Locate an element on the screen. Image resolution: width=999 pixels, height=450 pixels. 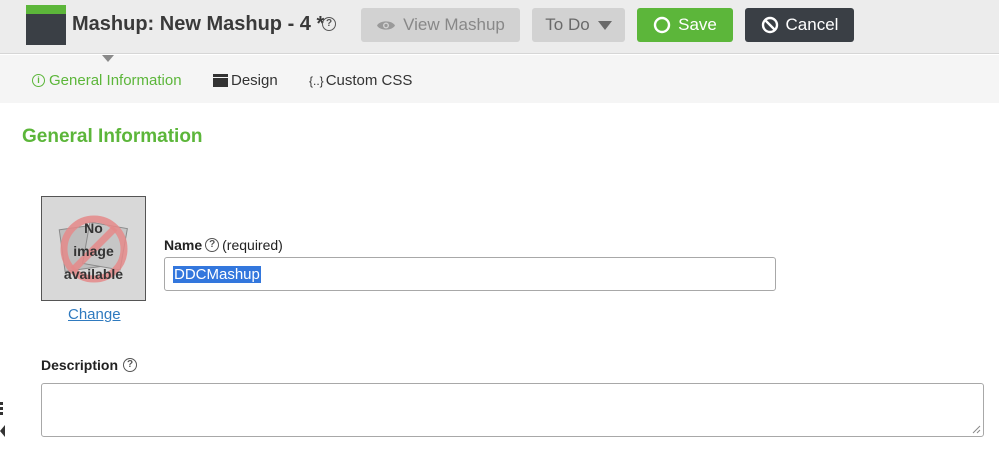
required-text: (required) is located at coordinates (252, 245).